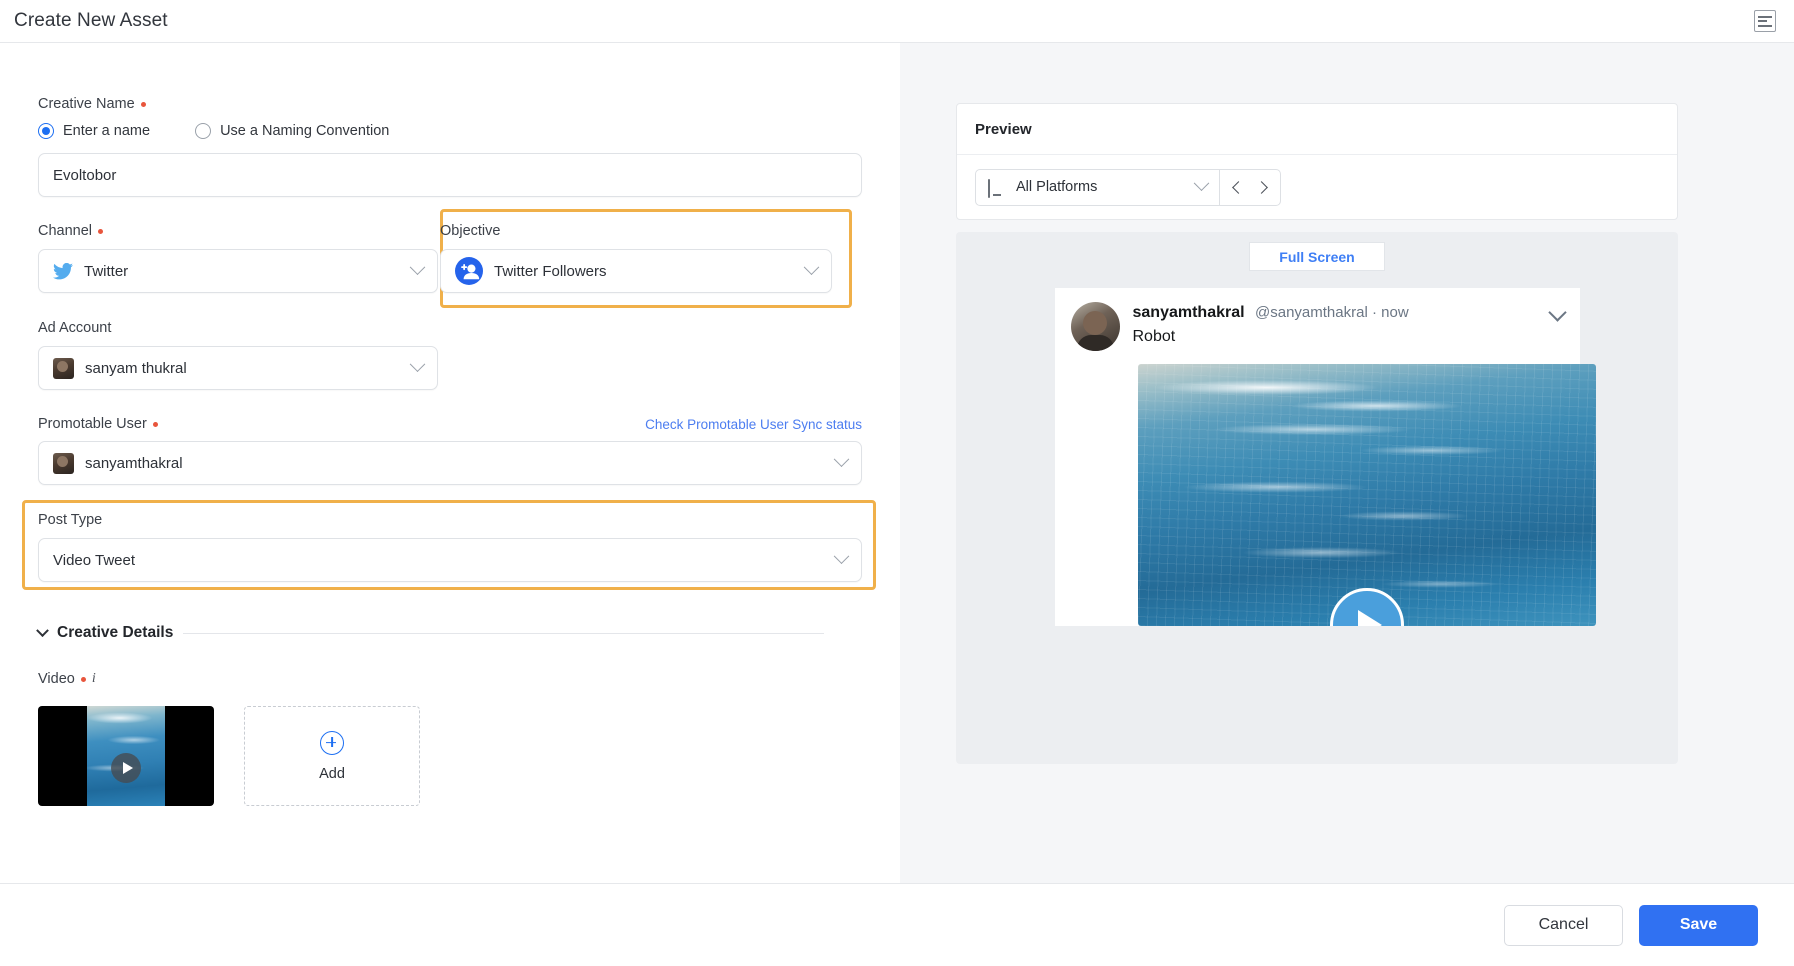  Describe the element at coordinates (134, 463) in the screenshot. I see `promotable-user-value: sanyamthakral` at that location.